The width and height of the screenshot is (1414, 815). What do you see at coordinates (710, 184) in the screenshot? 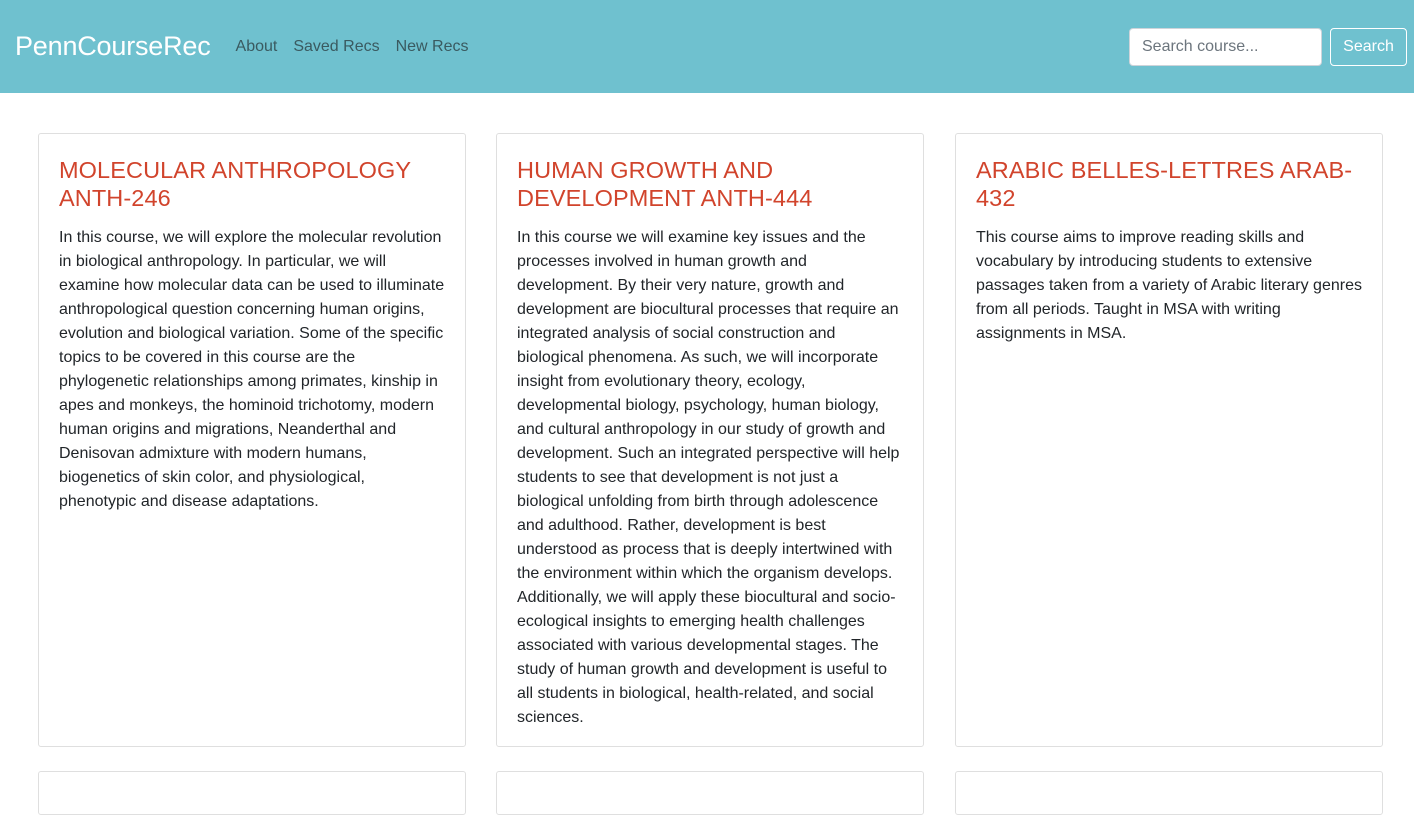
I see `course-title: HUMAN GROWTH AND DEVELOPMENT ANTH-444` at bounding box center [710, 184].